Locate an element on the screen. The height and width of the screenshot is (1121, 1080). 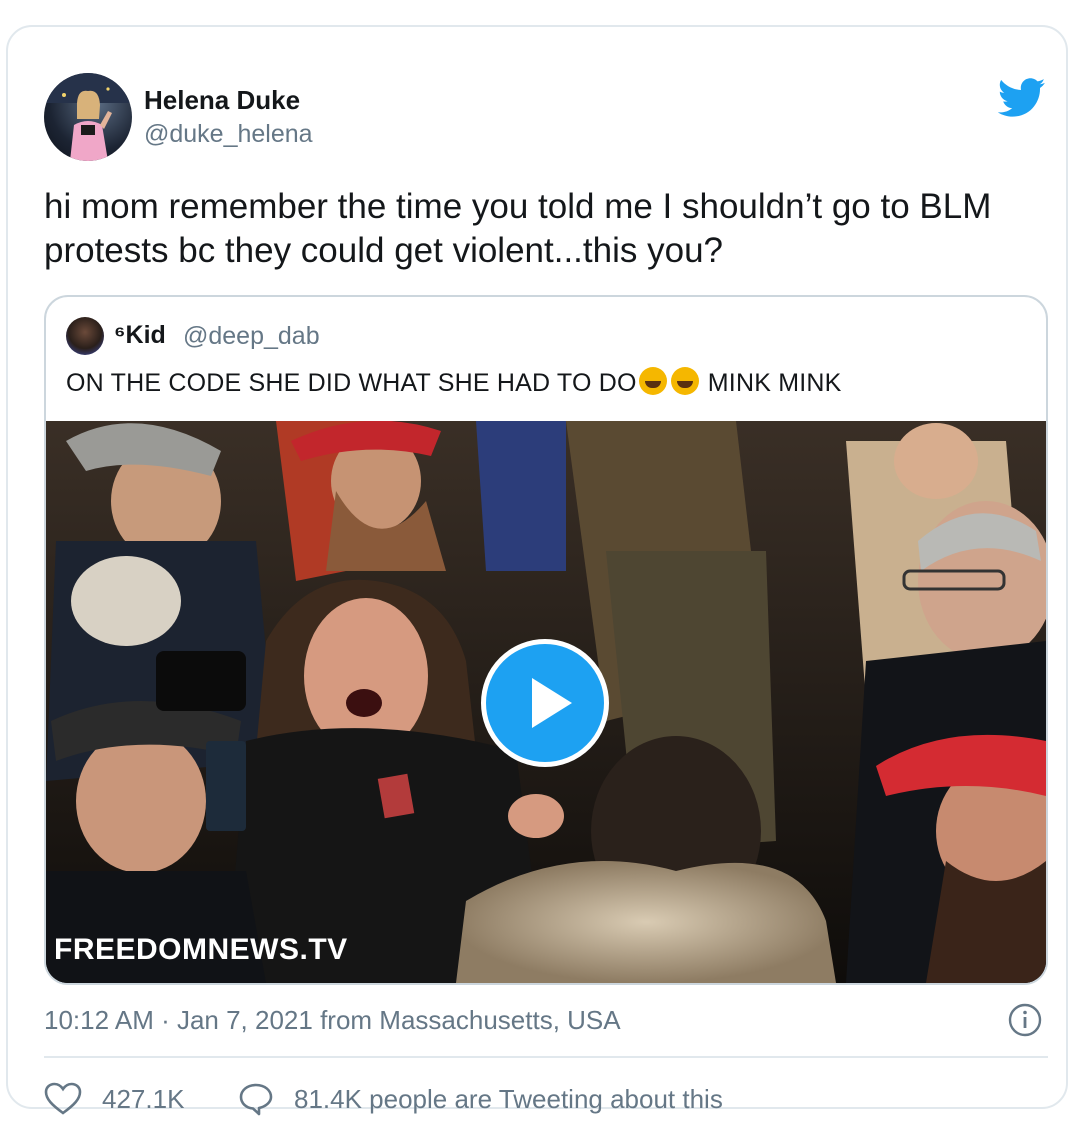
quoted-author-handle: @deep_dab is located at coordinates (251, 336).